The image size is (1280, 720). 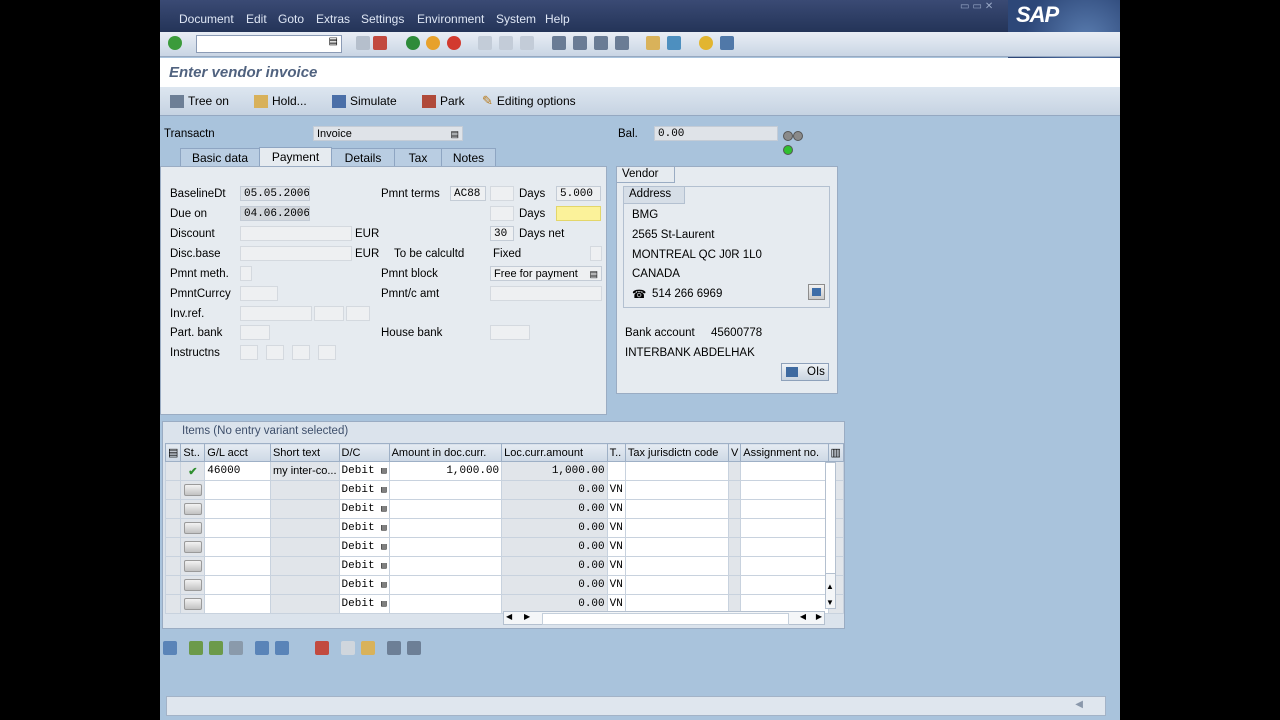 I want to click on days1-input, so click(x=502, y=193).